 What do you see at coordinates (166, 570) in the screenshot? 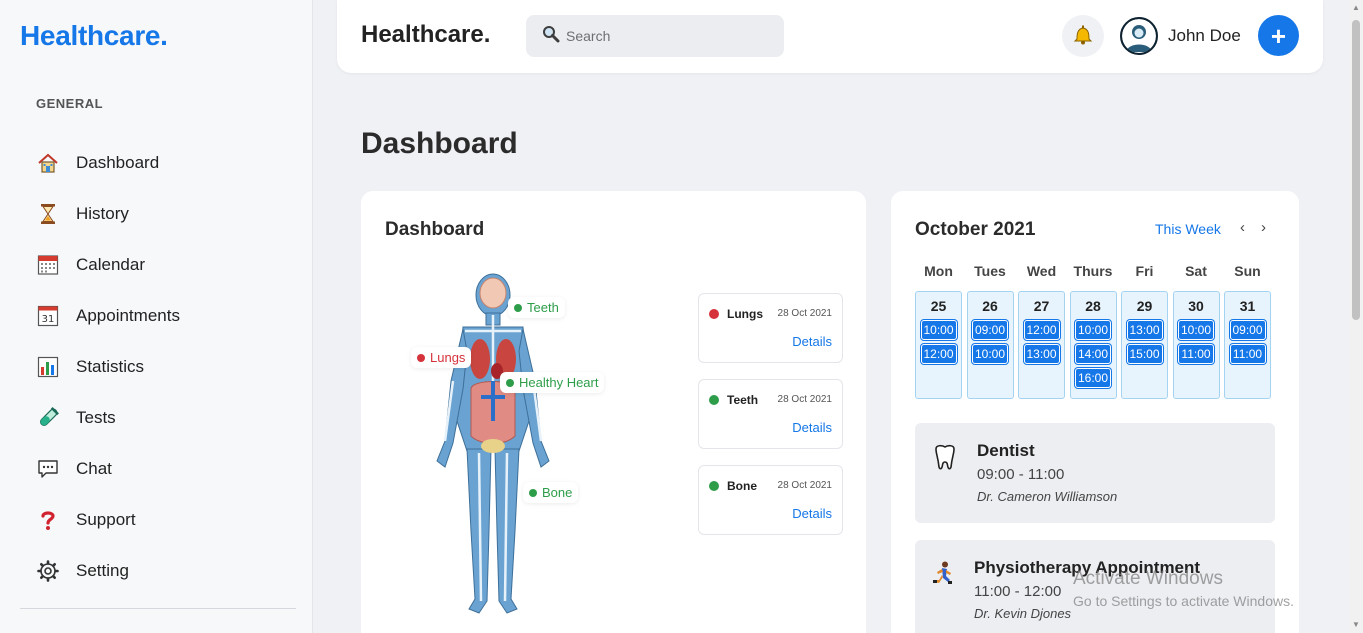
I see `sidebar-item-setting: Setting` at bounding box center [166, 570].